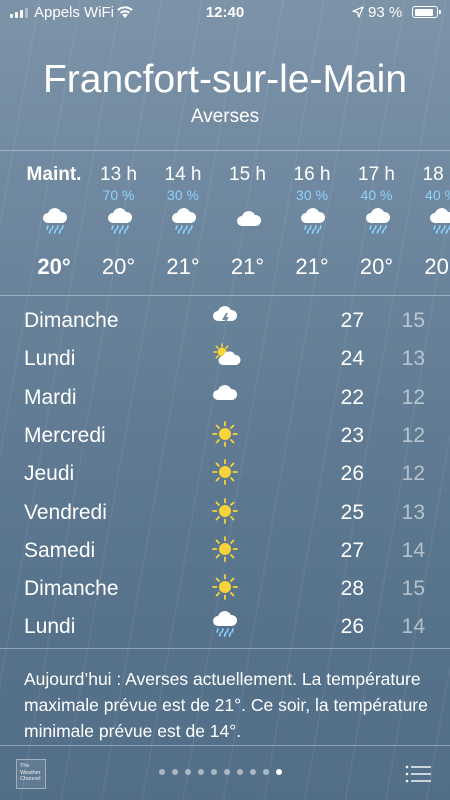 The image size is (450, 800). I want to click on day-name: Vendredi, so click(65, 512).